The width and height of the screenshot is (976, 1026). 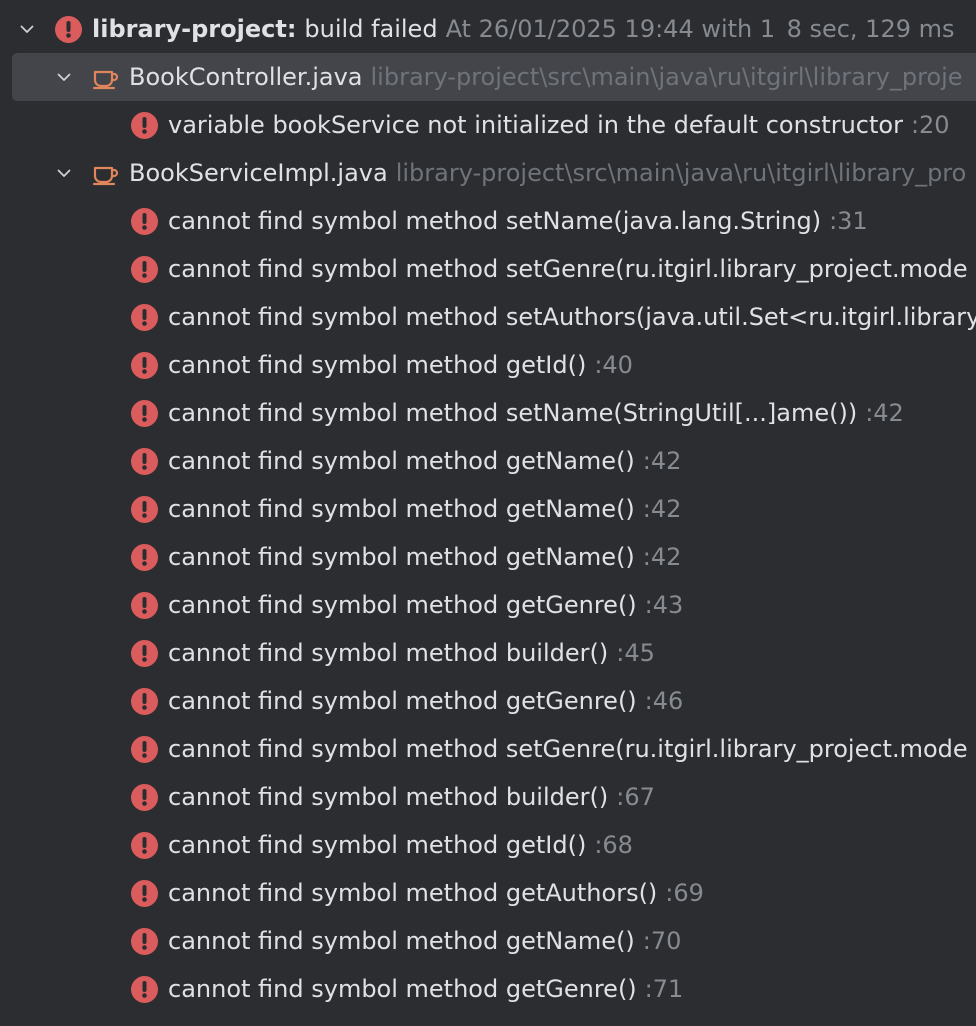 I want to click on error-row: cannot find symbol method getGenre():71, so click(x=488, y=989).